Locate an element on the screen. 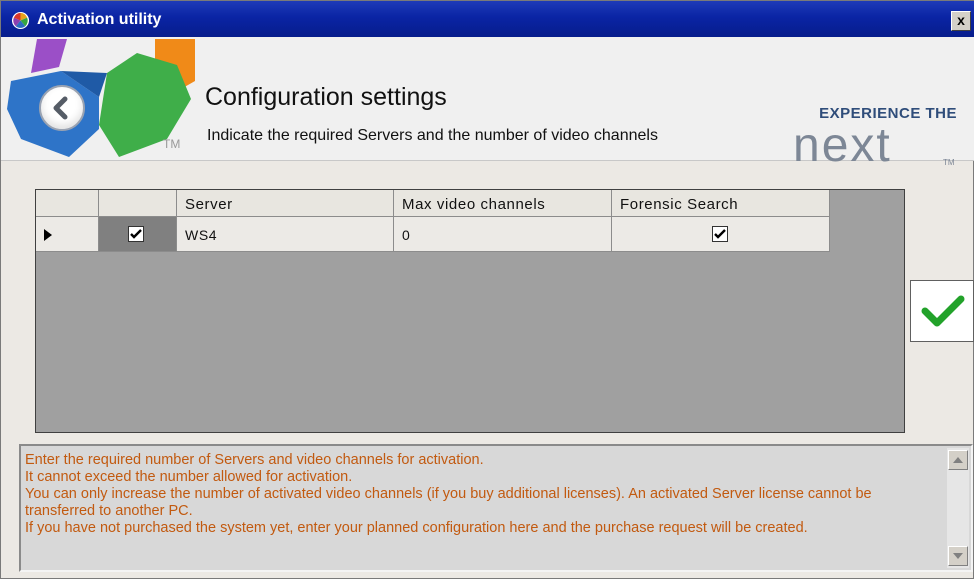 This screenshot has width=974, height=579. app-logo-icon is located at coordinates (20, 20).